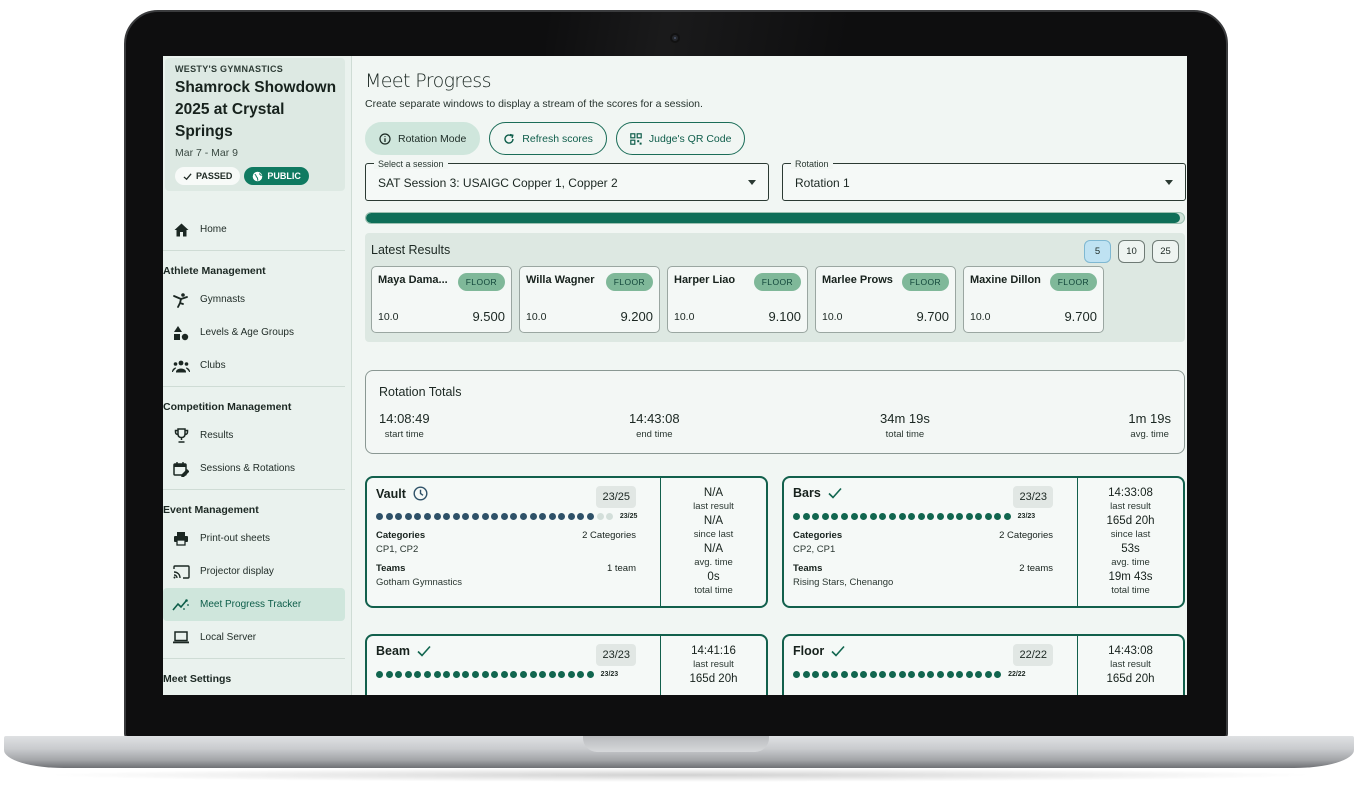 Image resolution: width=1358 pixels, height=788 pixels. I want to click on teams-count: 1 team, so click(621, 568).